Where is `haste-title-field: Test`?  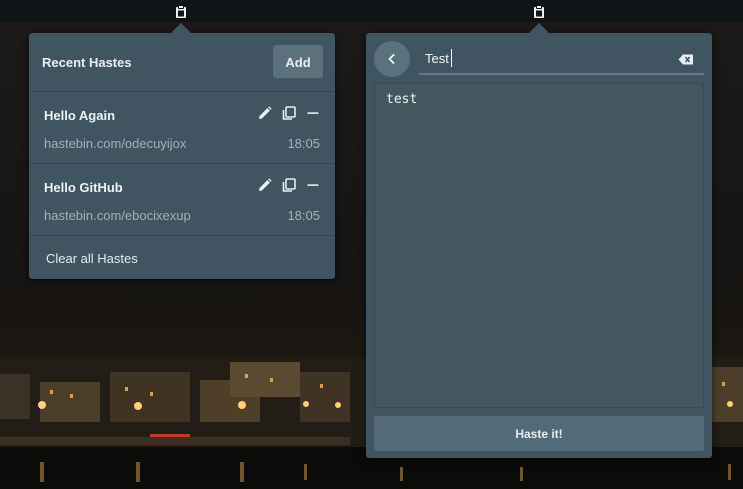 haste-title-field: Test is located at coordinates (561, 60).